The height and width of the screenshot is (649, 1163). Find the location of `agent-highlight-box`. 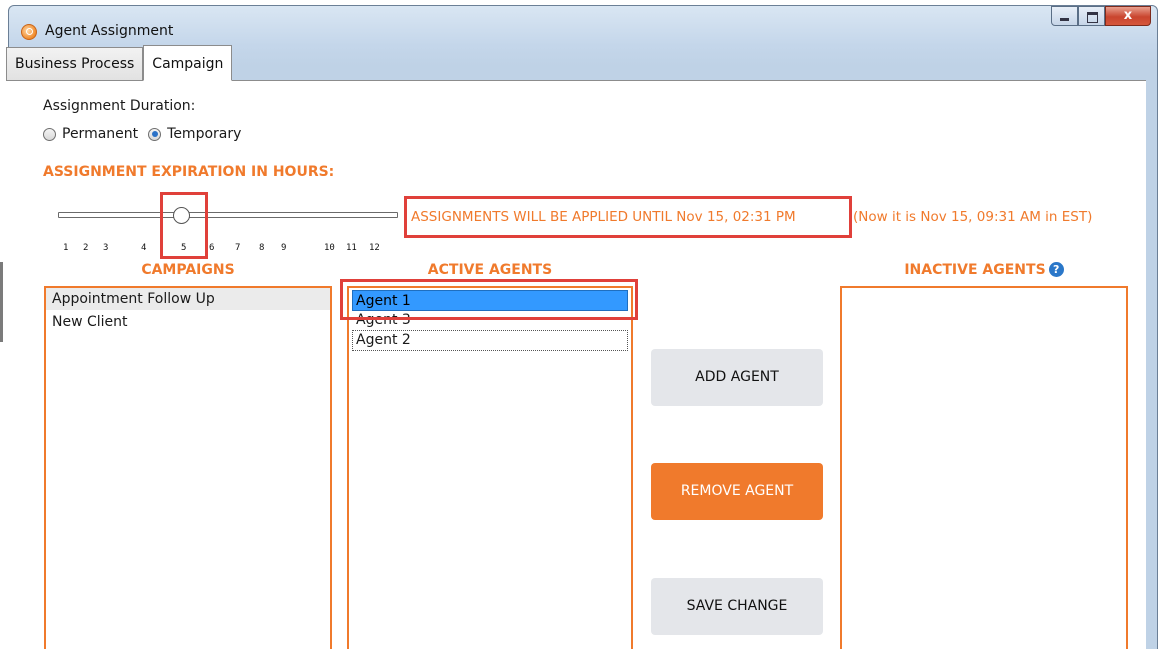

agent-highlight-box is located at coordinates (489, 299).